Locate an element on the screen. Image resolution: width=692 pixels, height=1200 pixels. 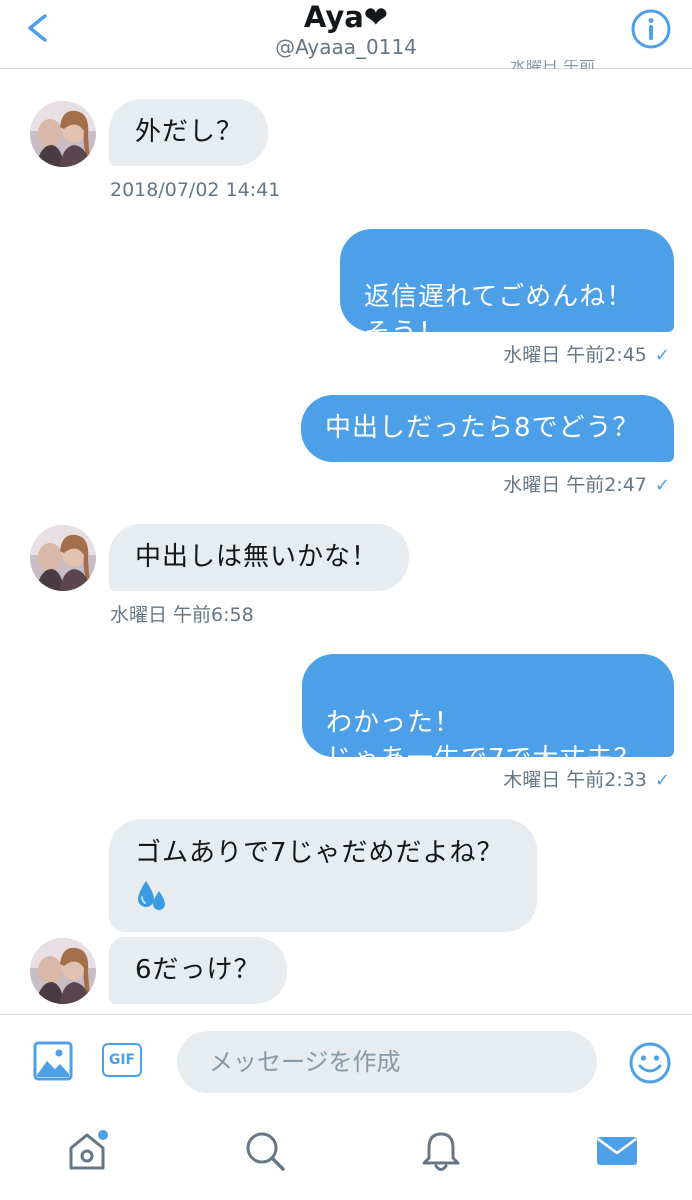
message-bubble-outgoing: 返信遅れてごめんね！ そう！ is located at coordinates (507, 288).